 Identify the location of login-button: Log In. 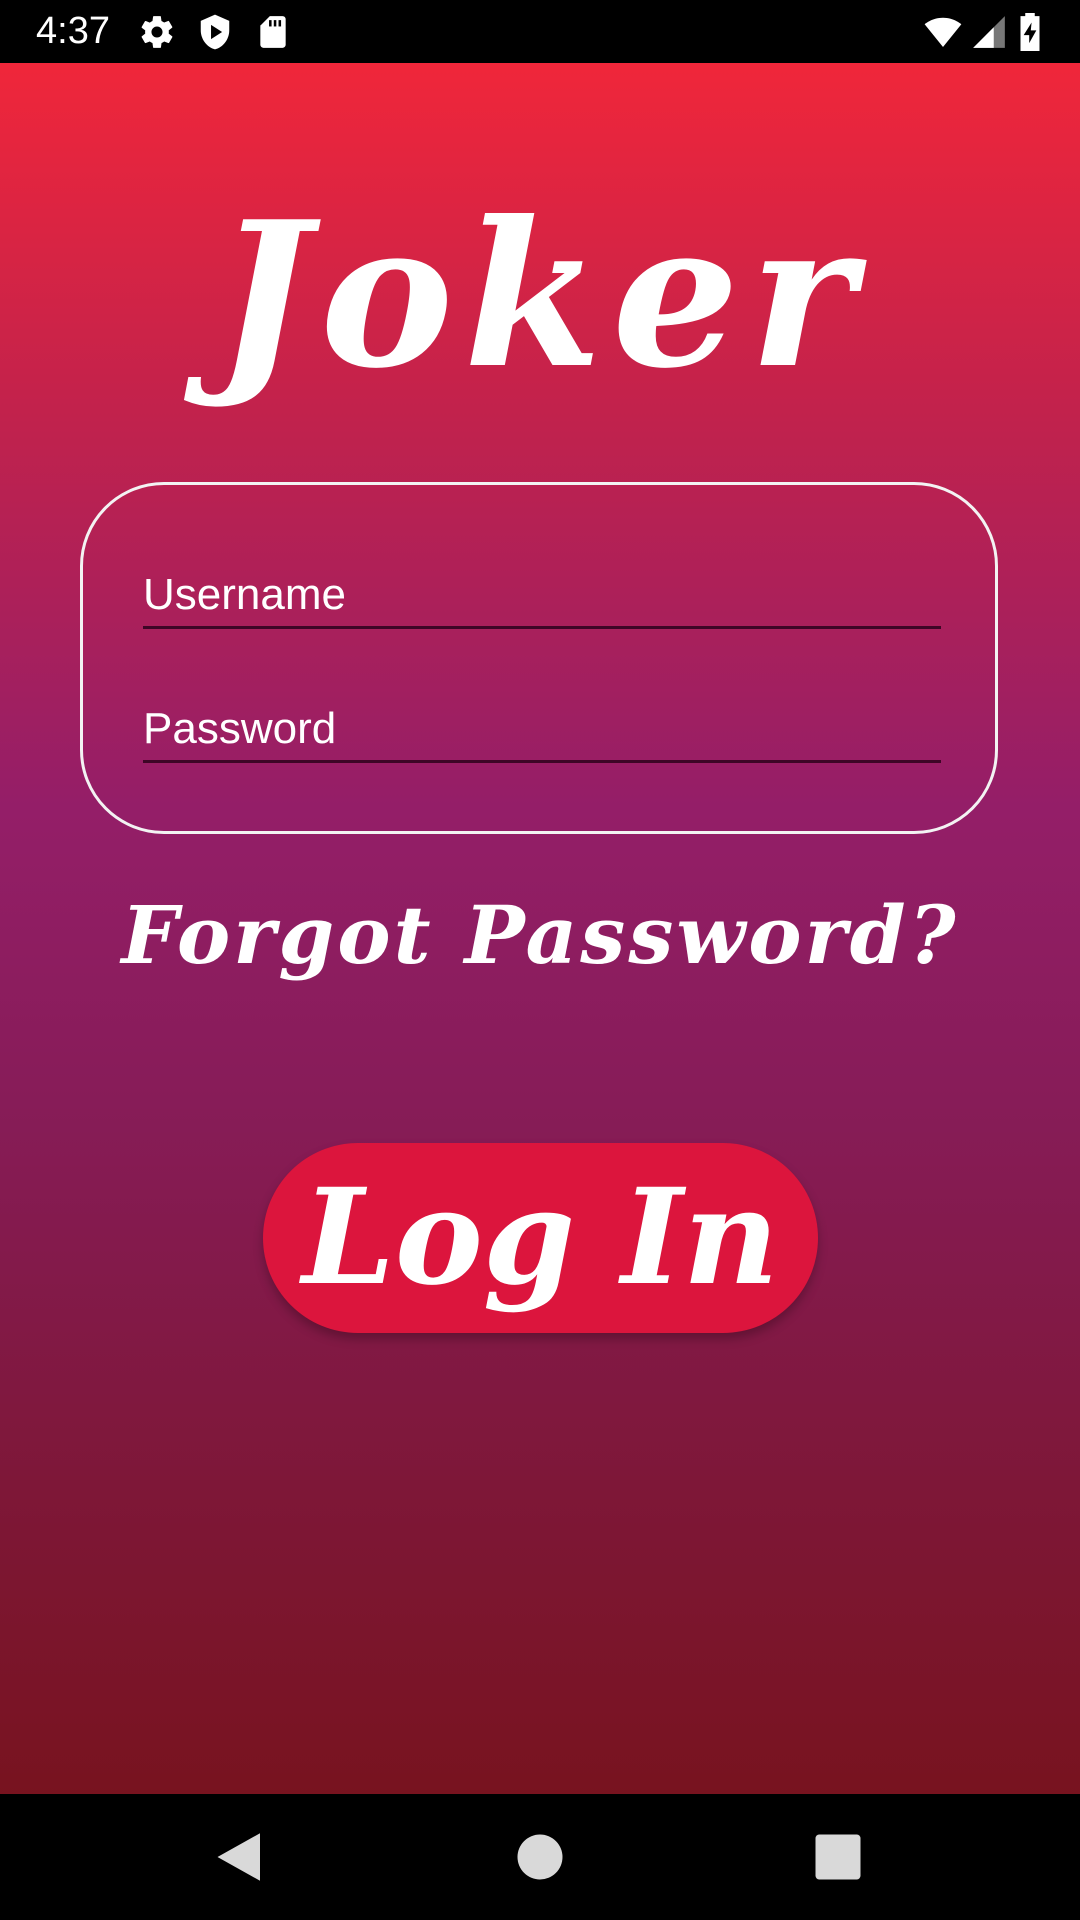
(540, 1238).